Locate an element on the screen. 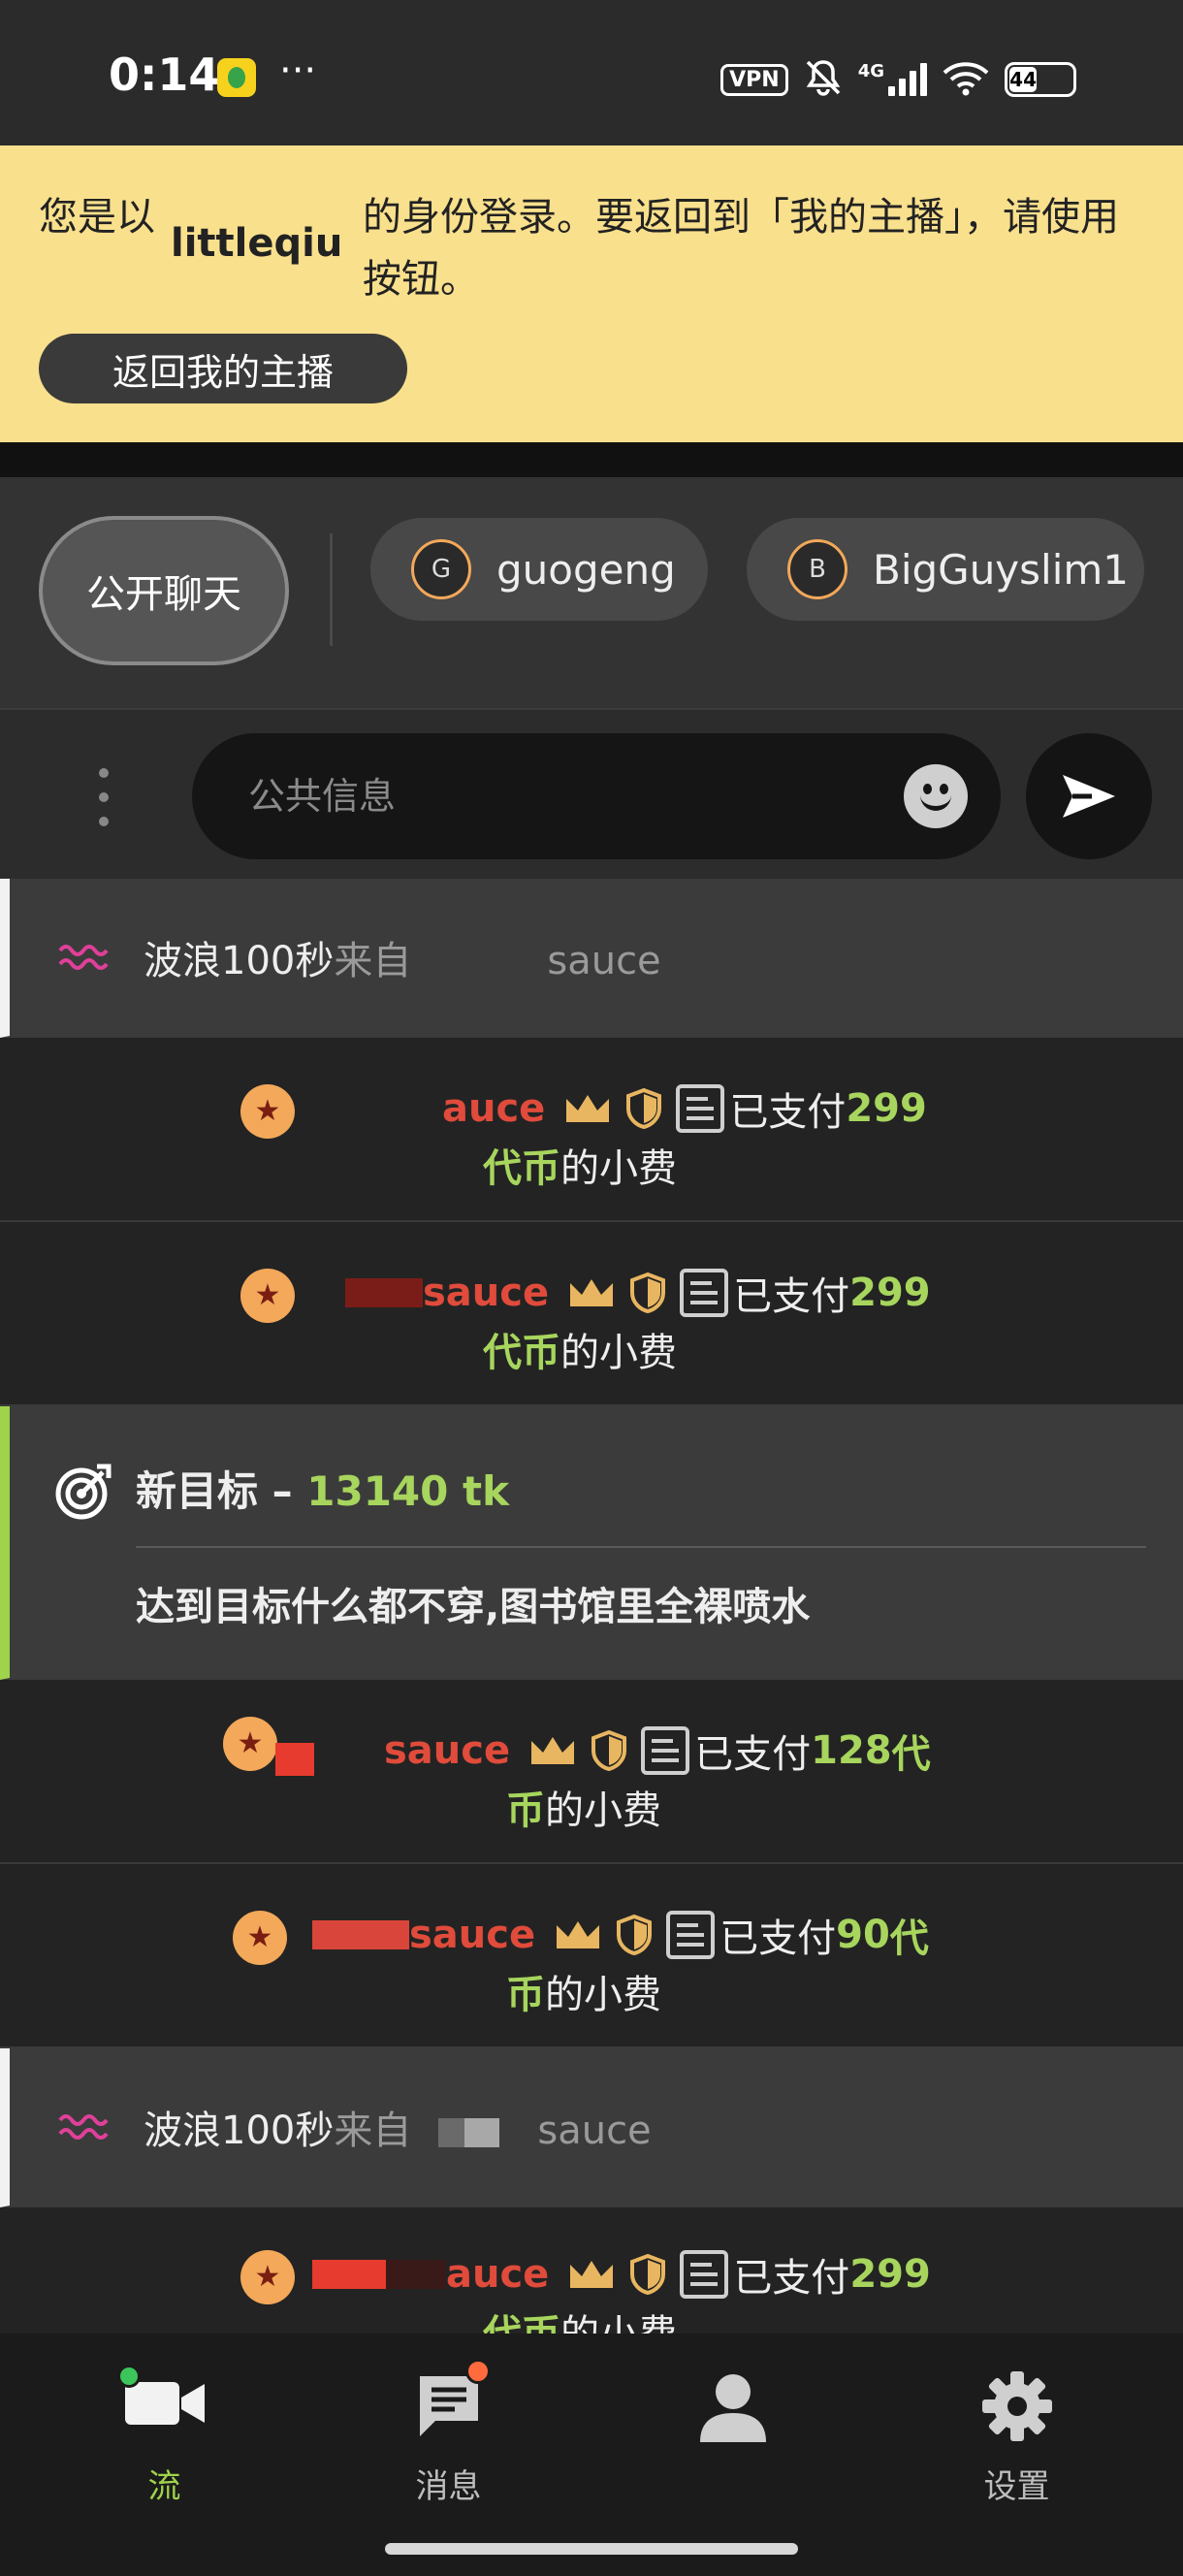 This screenshot has height=2576, width=1183. nav-messages: 消息 is located at coordinates (448, 2431).